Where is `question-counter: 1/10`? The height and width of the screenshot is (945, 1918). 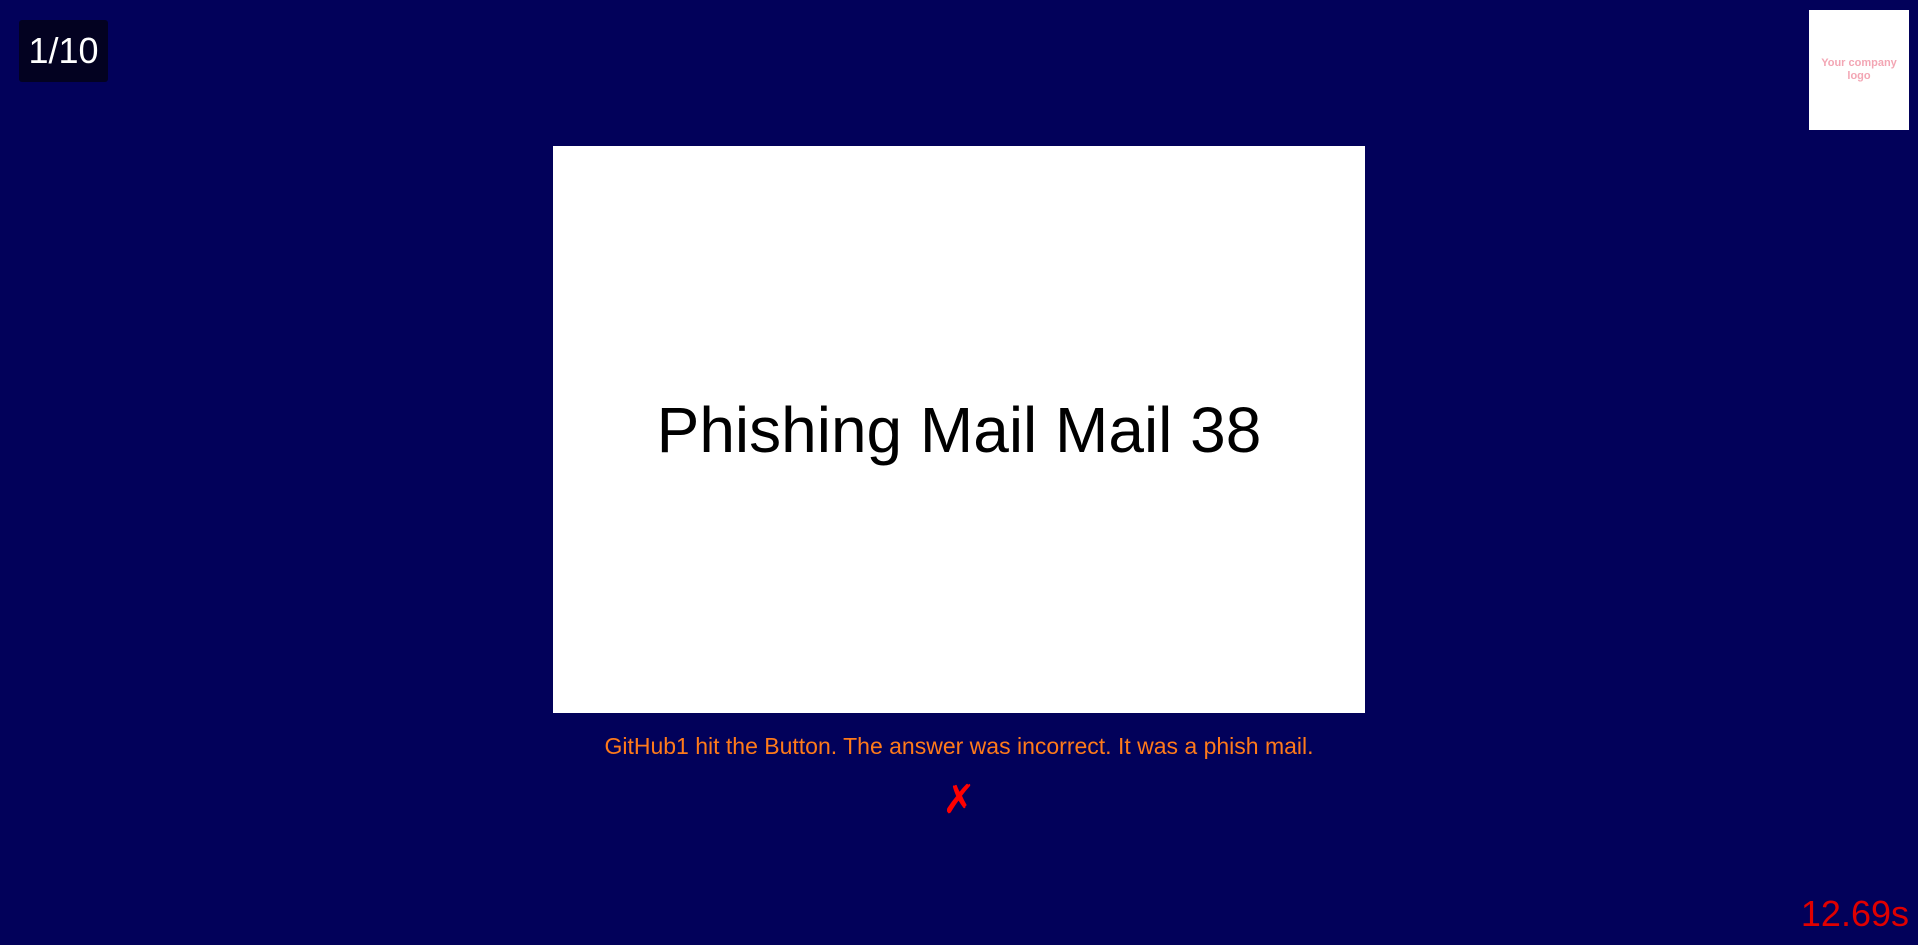 question-counter: 1/10 is located at coordinates (63, 51).